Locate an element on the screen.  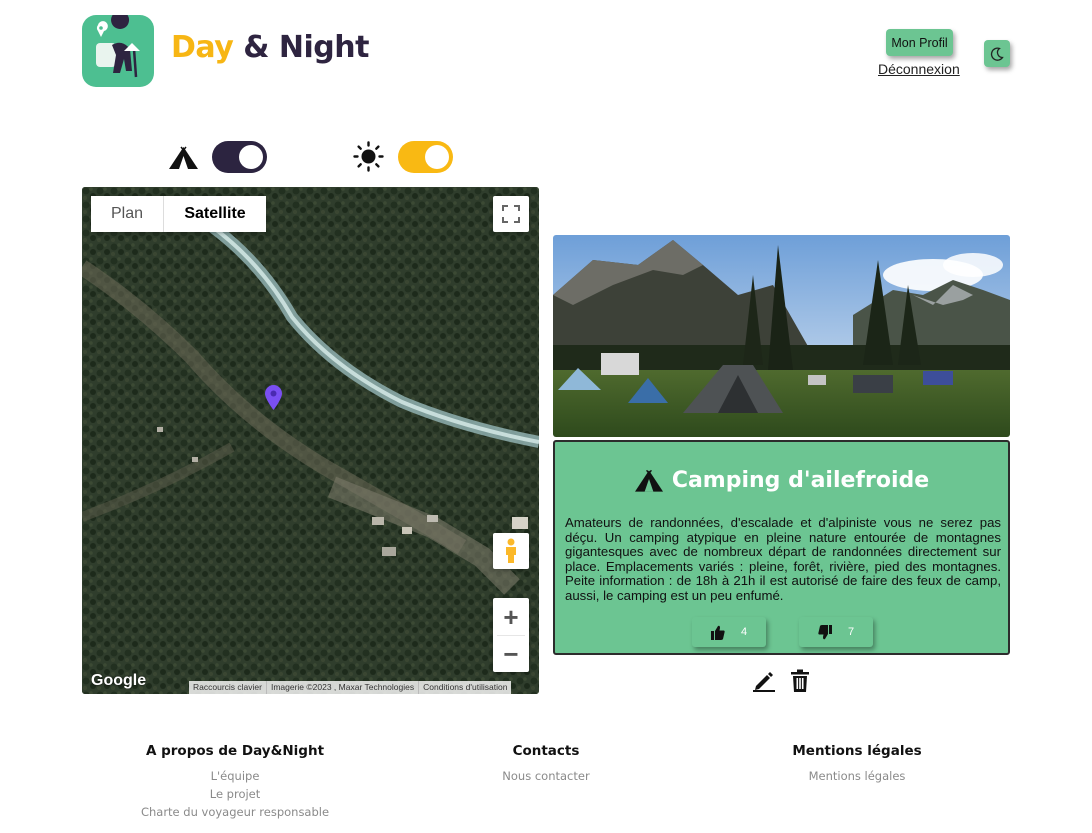
brand-logo is located at coordinates (118, 51).